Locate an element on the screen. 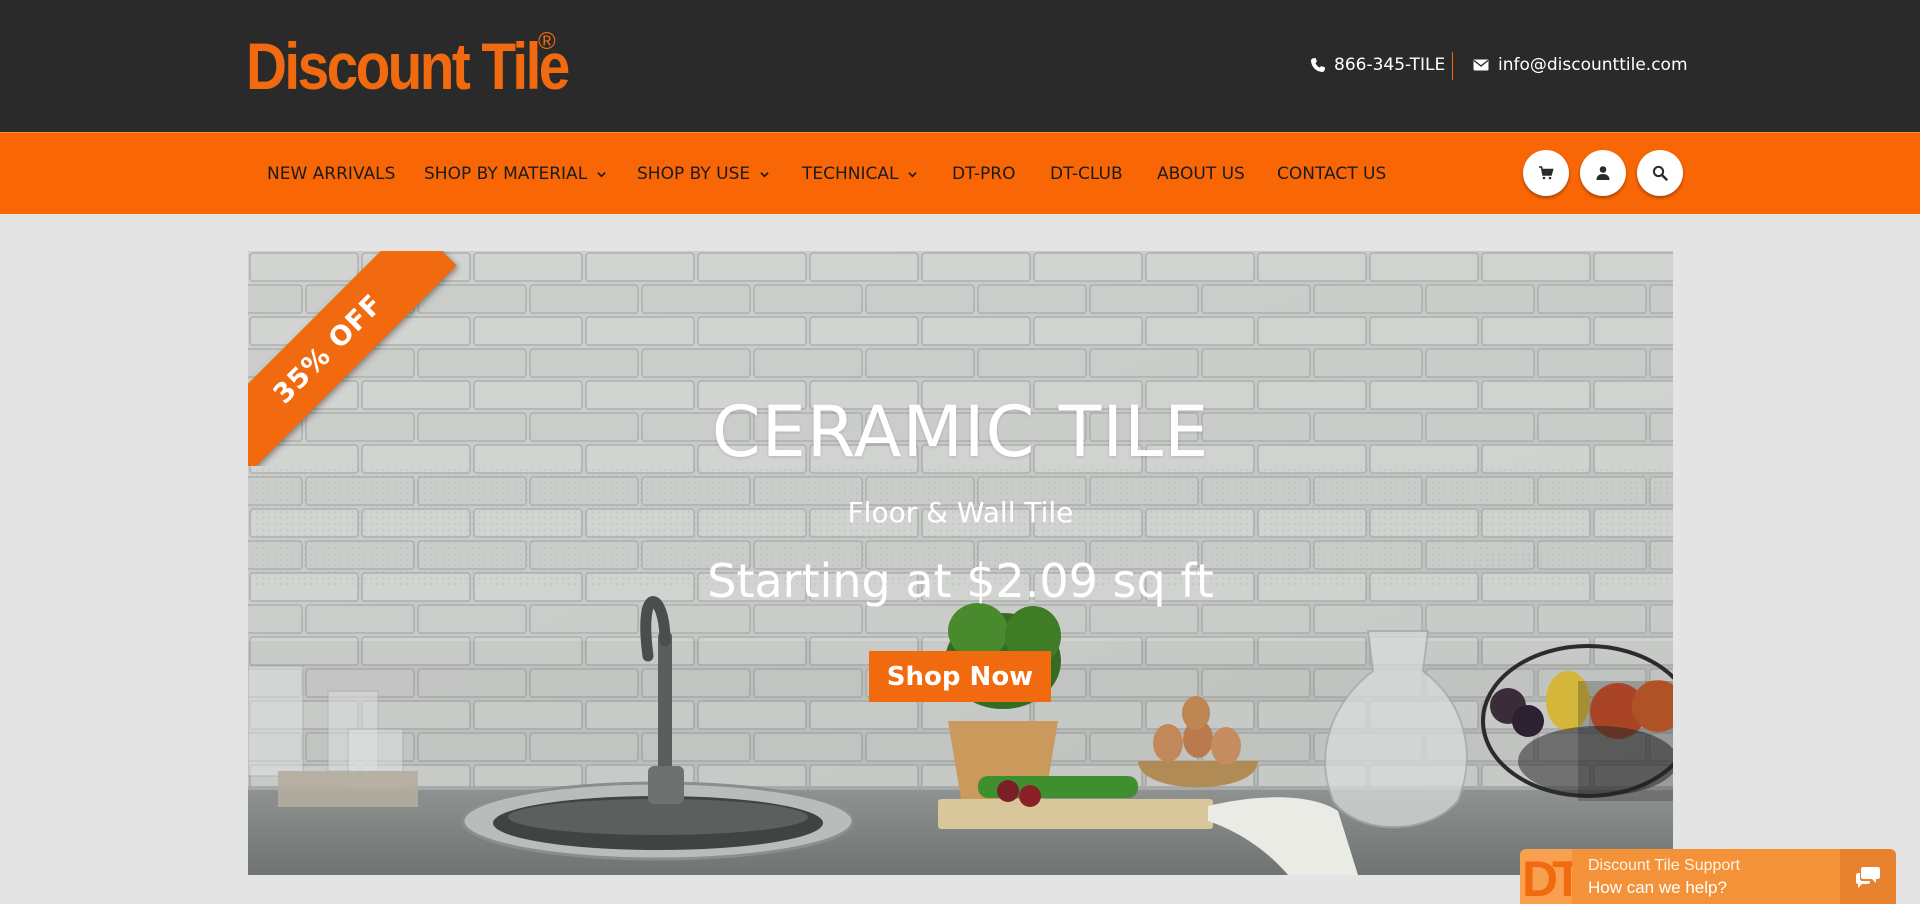 The height and width of the screenshot is (904, 1920). nav-label: SHOP BY MATERIAL is located at coordinates (506, 174).